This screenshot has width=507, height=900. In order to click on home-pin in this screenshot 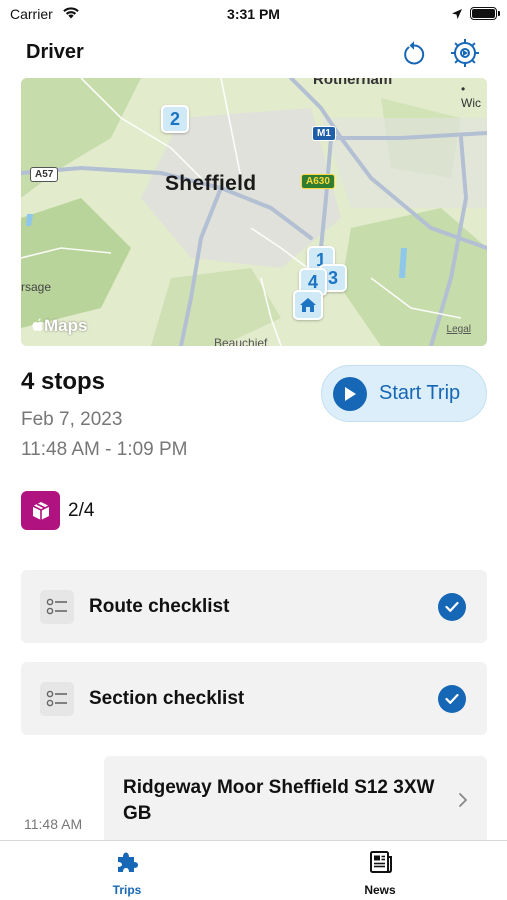, I will do `click(308, 305)`.